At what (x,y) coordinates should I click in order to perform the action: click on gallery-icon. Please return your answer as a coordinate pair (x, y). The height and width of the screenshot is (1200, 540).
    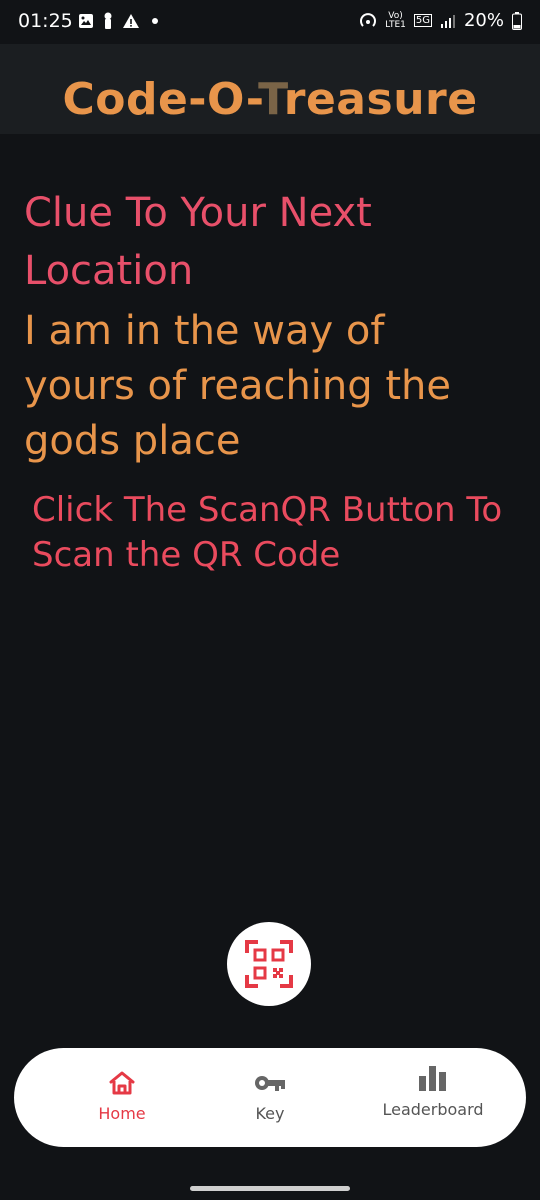
    Looking at the image, I should click on (86, 21).